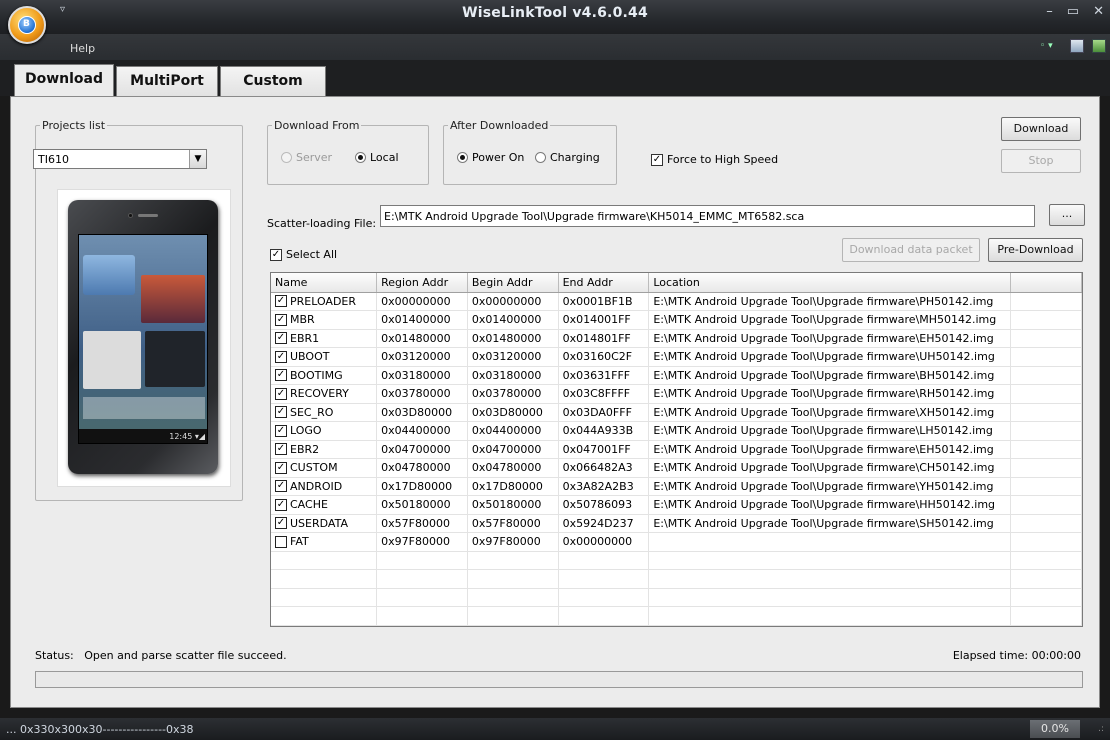 The image size is (1110, 740). I want to click on tab-custom: Custom, so click(273, 81).